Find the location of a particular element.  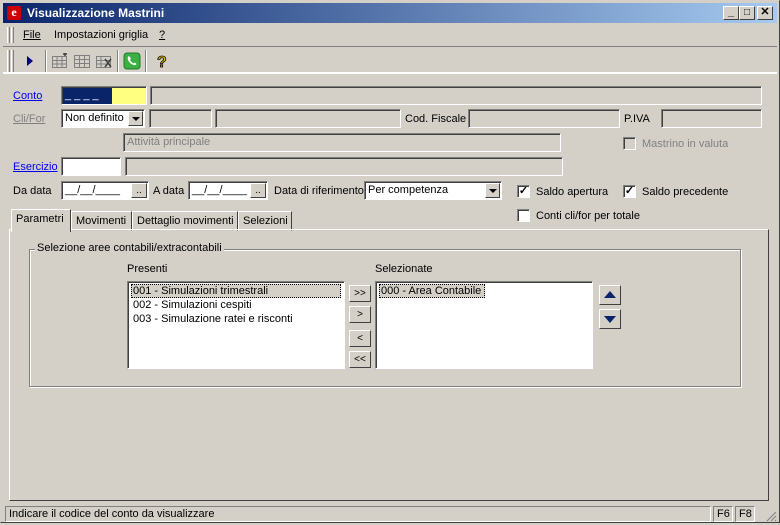

arrow-up-icon is located at coordinates (610, 294).